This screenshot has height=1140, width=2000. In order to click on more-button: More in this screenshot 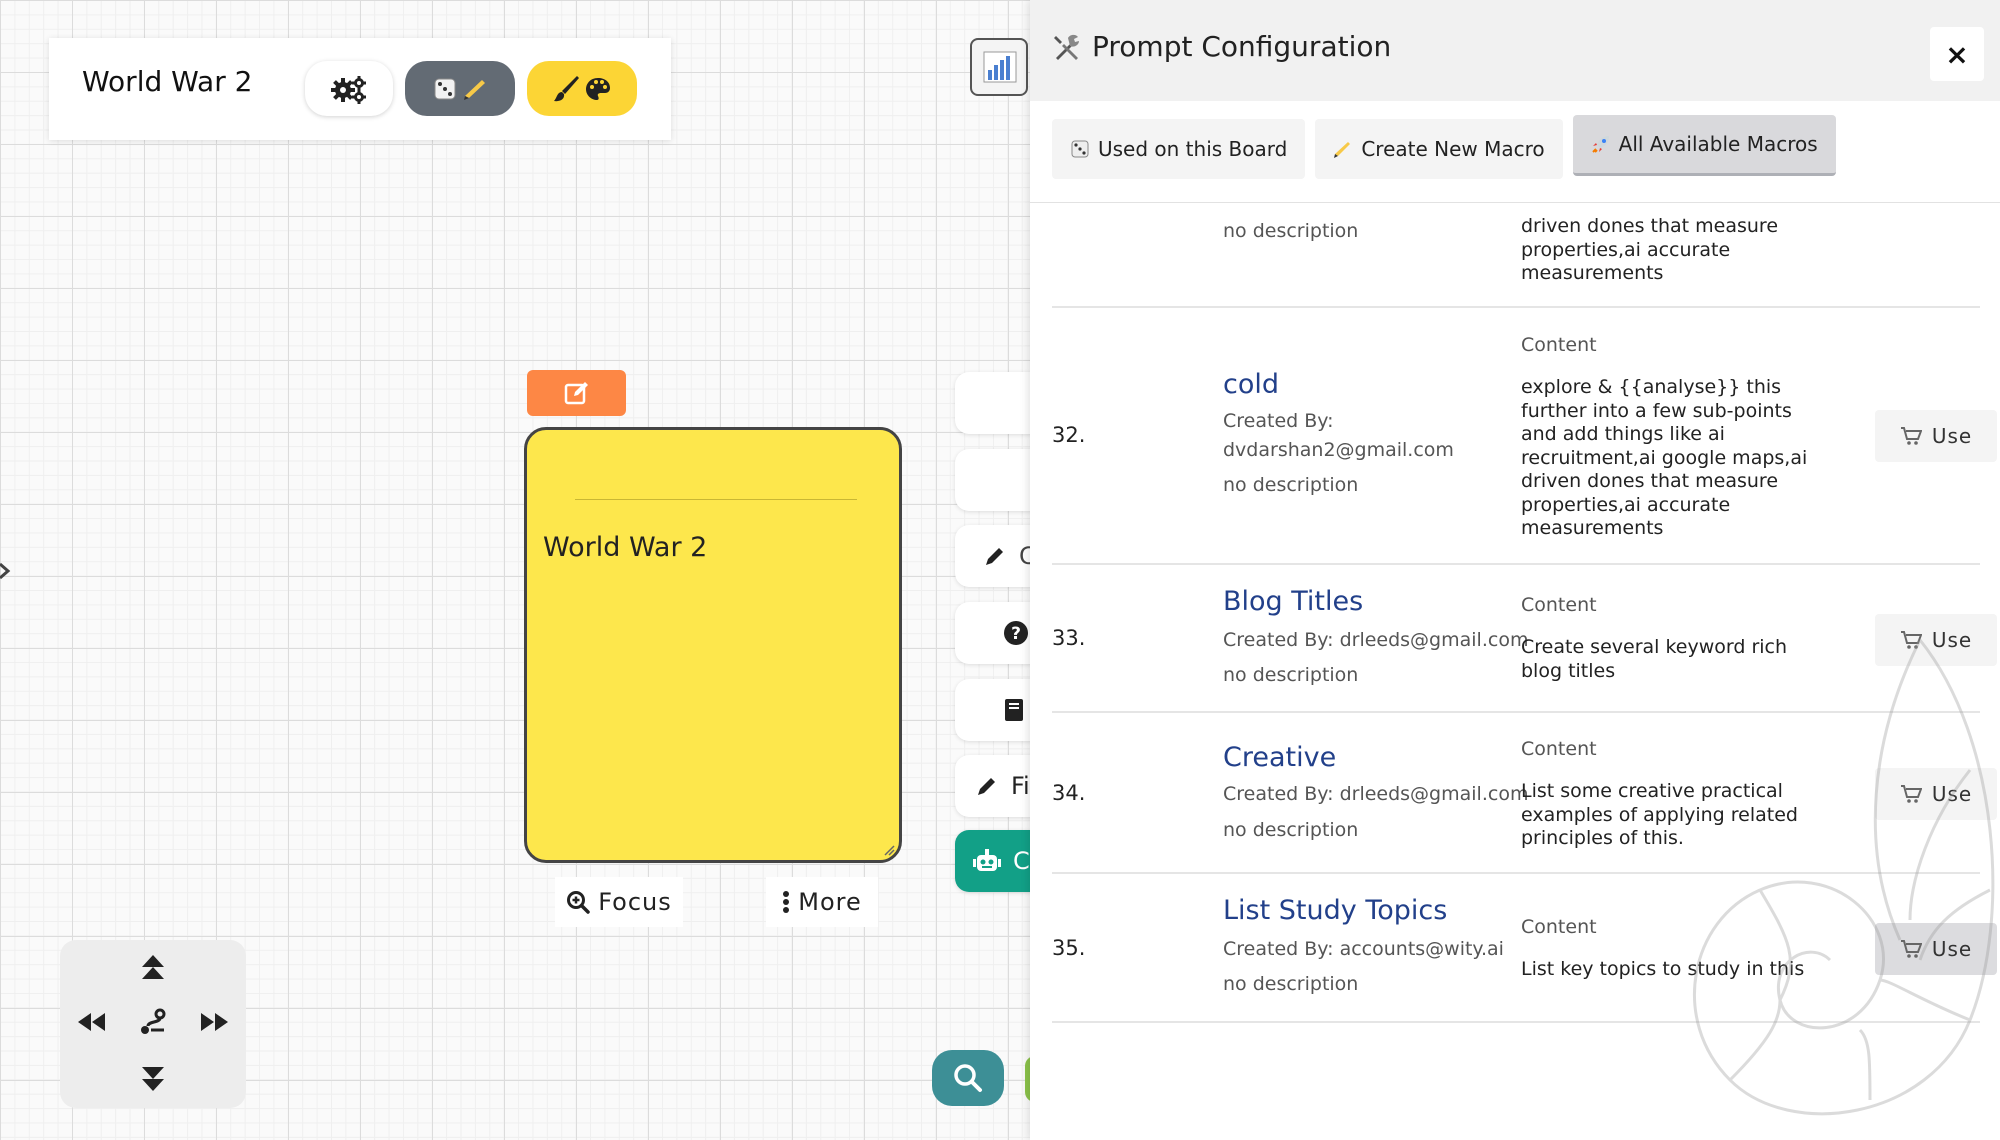, I will do `click(822, 902)`.